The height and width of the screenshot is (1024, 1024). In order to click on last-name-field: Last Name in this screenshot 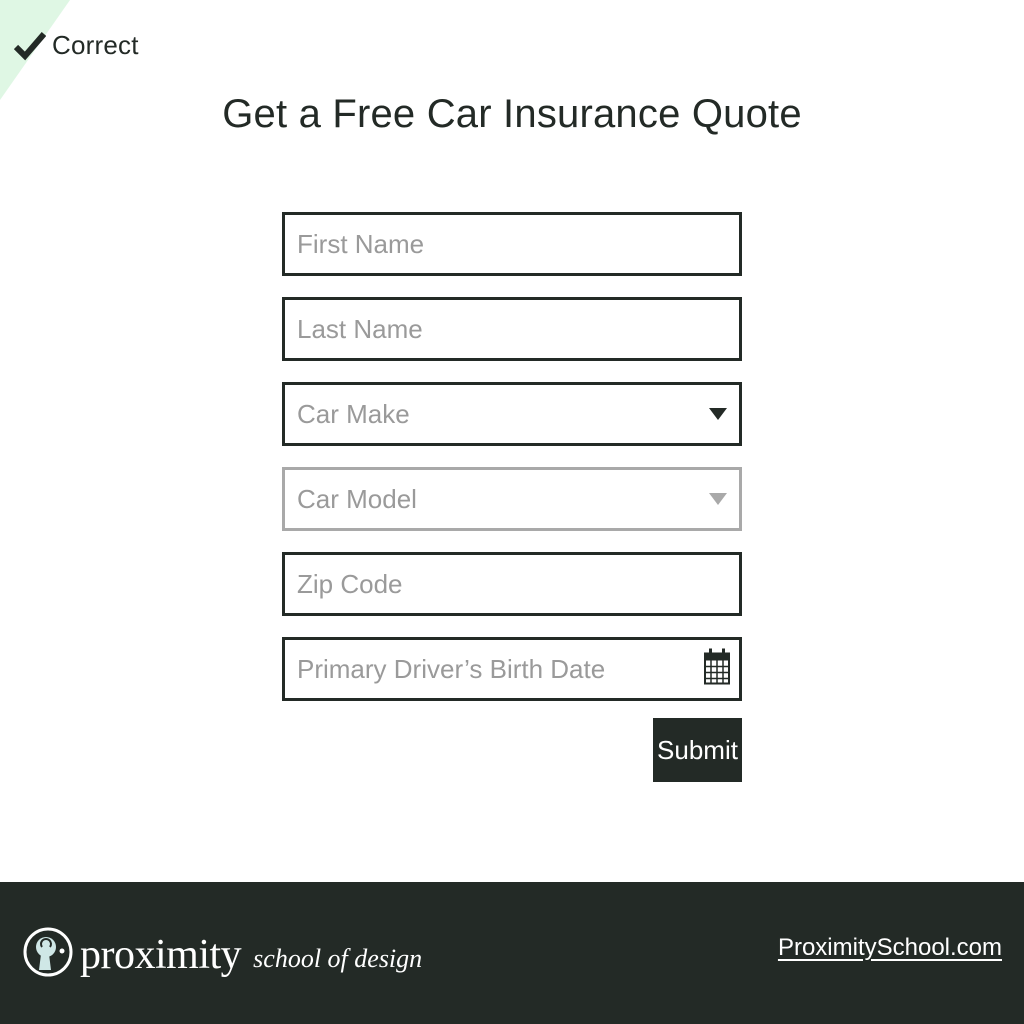, I will do `click(512, 329)`.